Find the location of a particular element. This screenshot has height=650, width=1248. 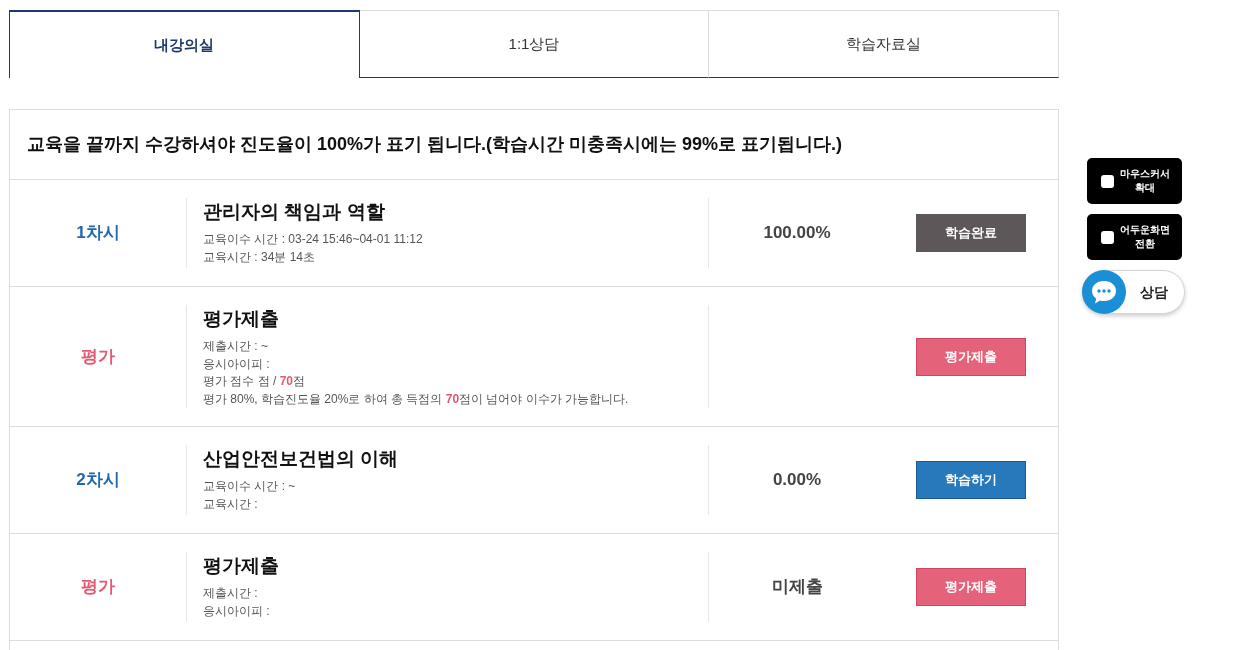

detail-text: 제출시간 : ~ is located at coordinates (235, 346).